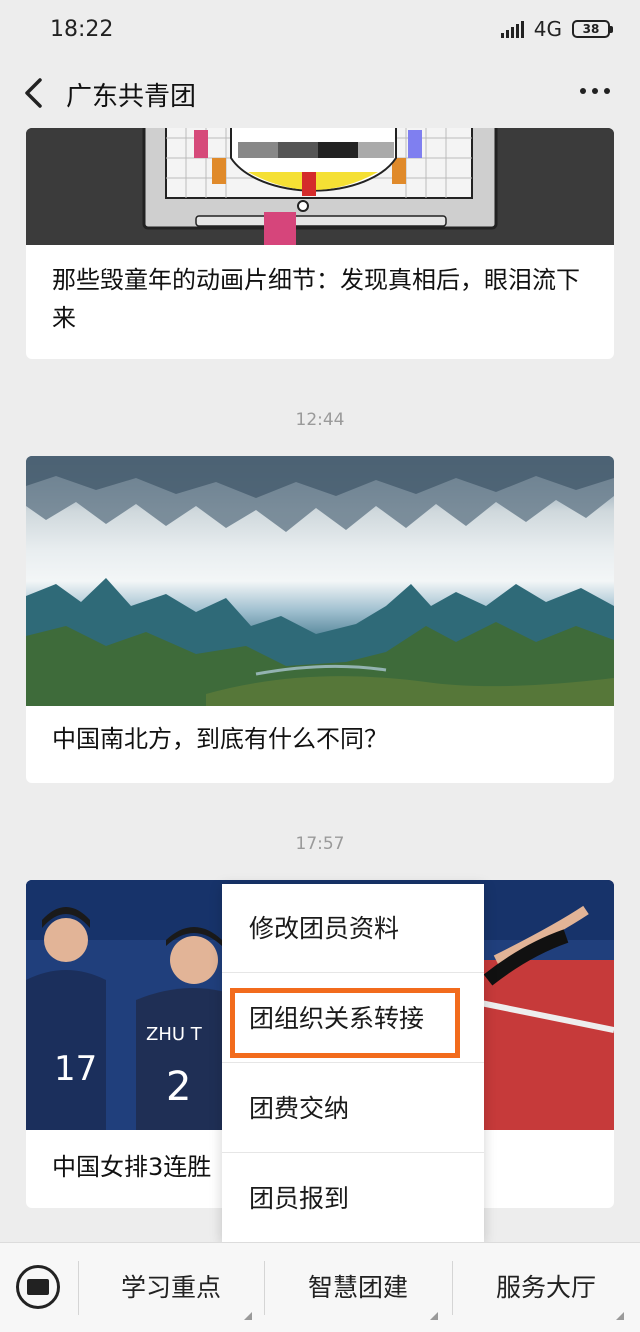 This screenshot has width=640, height=1332. What do you see at coordinates (353, 1018) in the screenshot?
I see `menu-item-transfer-relation: 团组织关系转接` at bounding box center [353, 1018].